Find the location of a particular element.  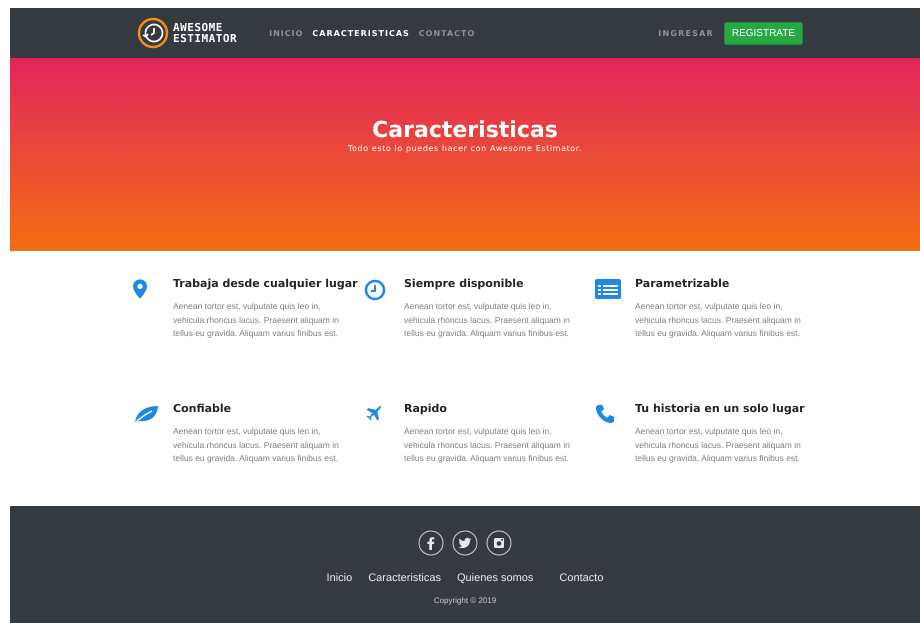

bird-icon is located at coordinates (465, 543).